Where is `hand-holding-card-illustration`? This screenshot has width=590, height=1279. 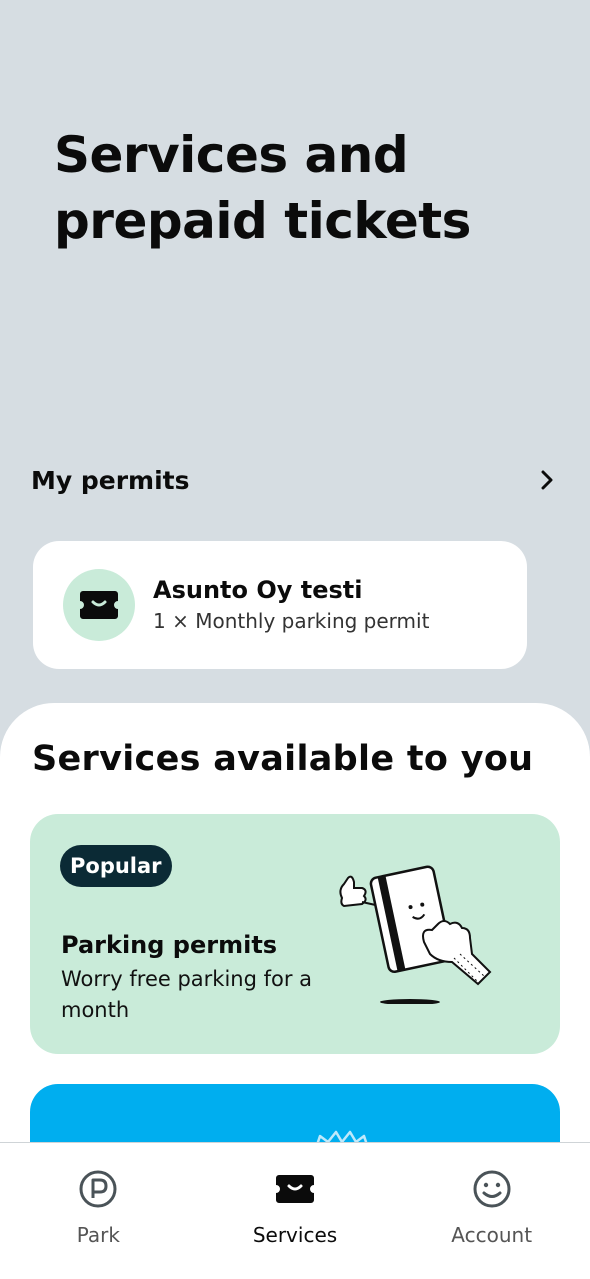 hand-holding-card-illustration is located at coordinates (415, 934).